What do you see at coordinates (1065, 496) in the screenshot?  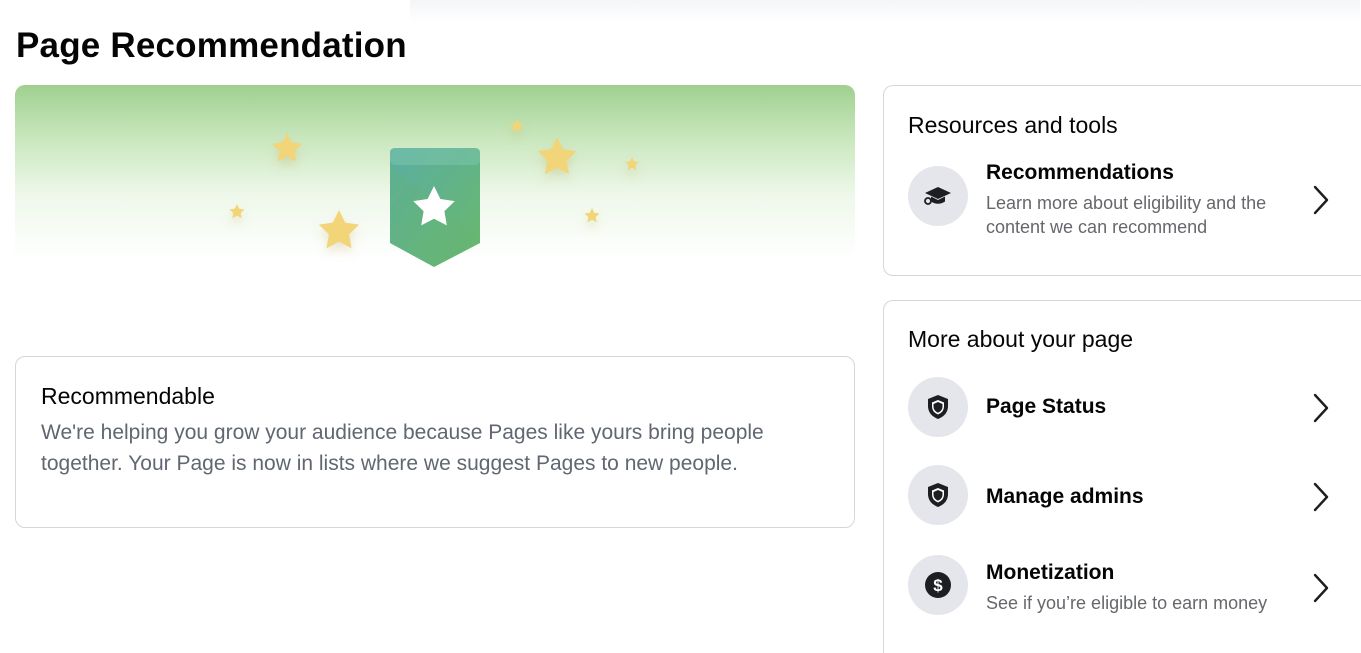 I see `manage-admins-label: Manage admins` at bounding box center [1065, 496].